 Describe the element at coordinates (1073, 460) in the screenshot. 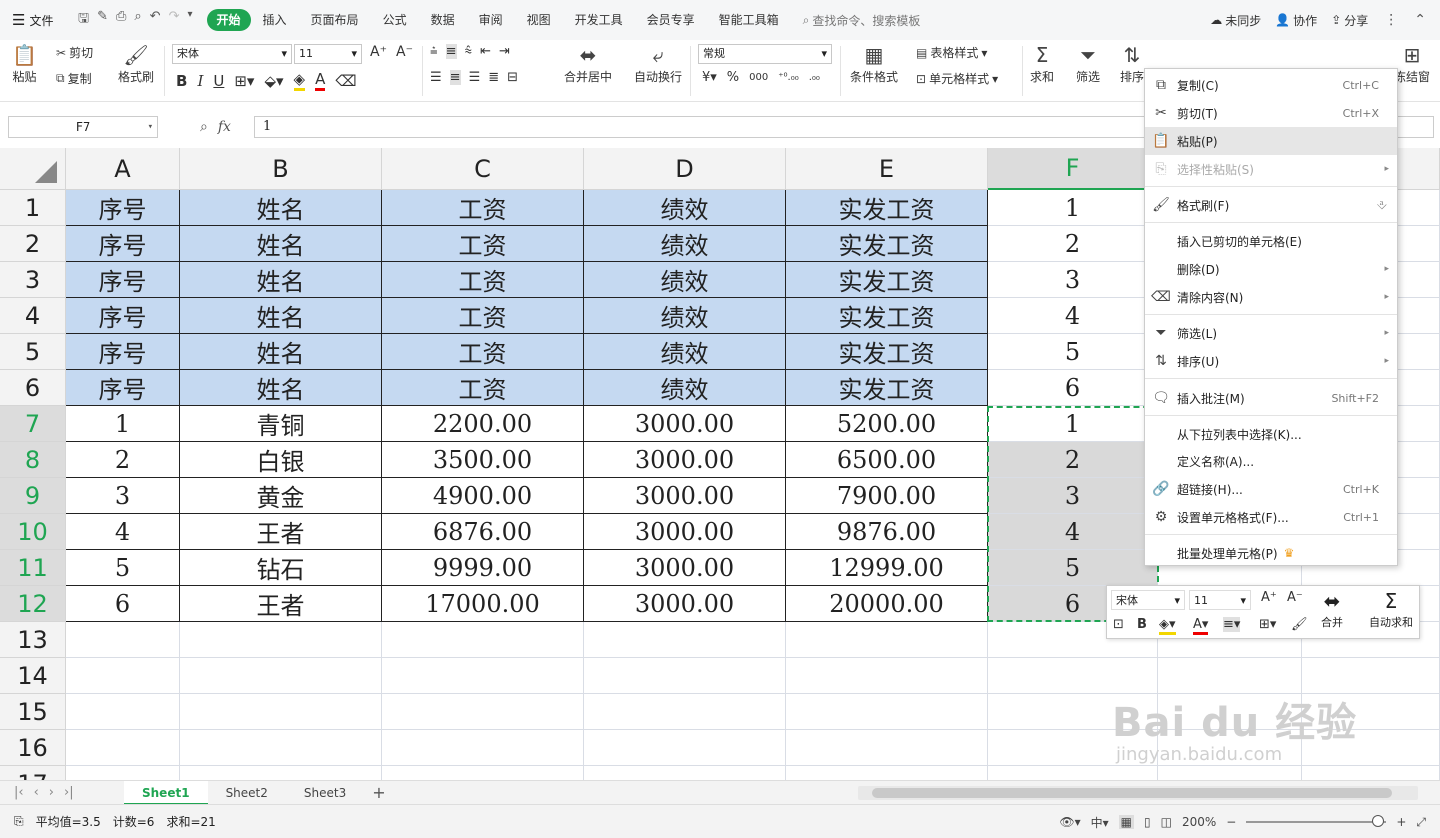

I see `cell-F8: 2` at that location.